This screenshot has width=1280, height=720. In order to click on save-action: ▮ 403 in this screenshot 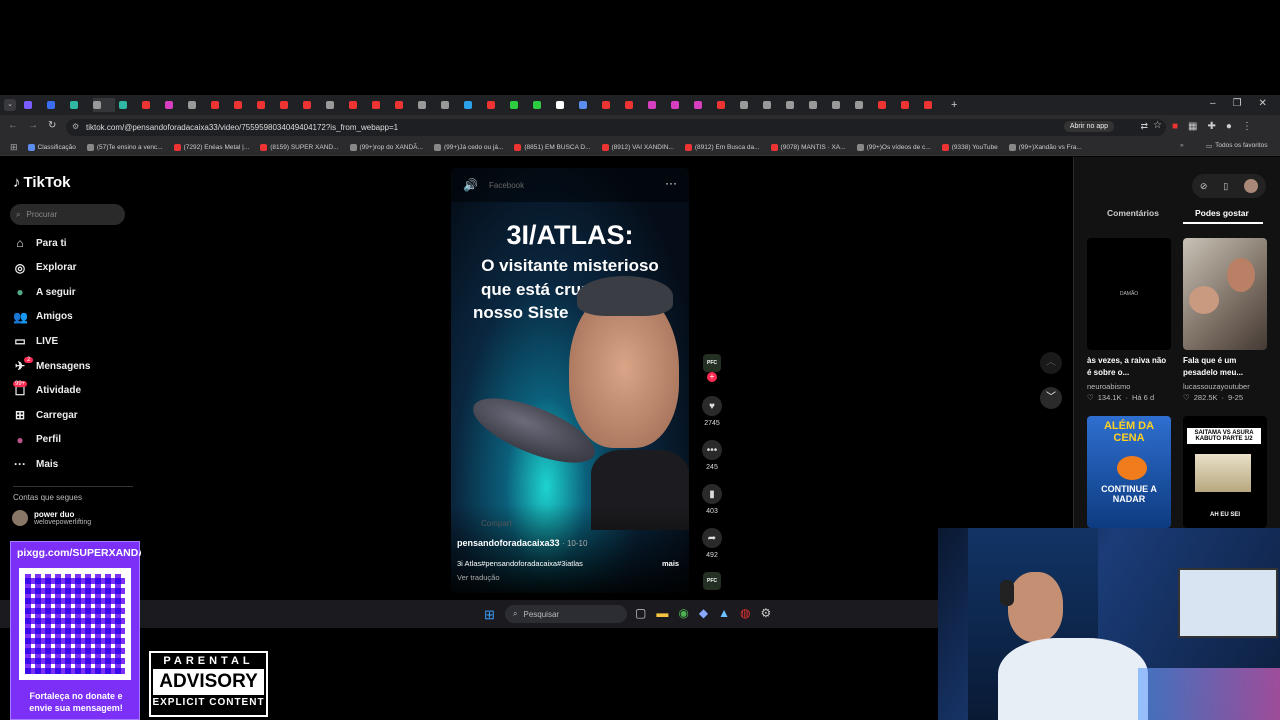, I will do `click(712, 499)`.